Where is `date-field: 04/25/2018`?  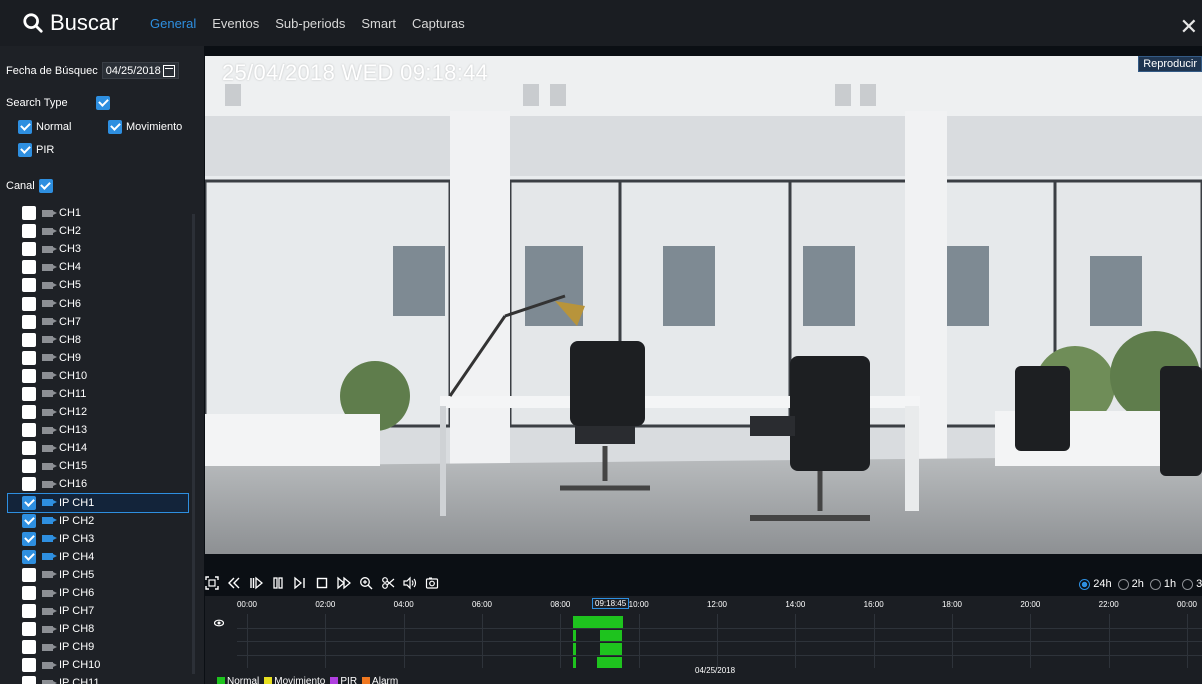
date-field: 04/25/2018 is located at coordinates (140, 70).